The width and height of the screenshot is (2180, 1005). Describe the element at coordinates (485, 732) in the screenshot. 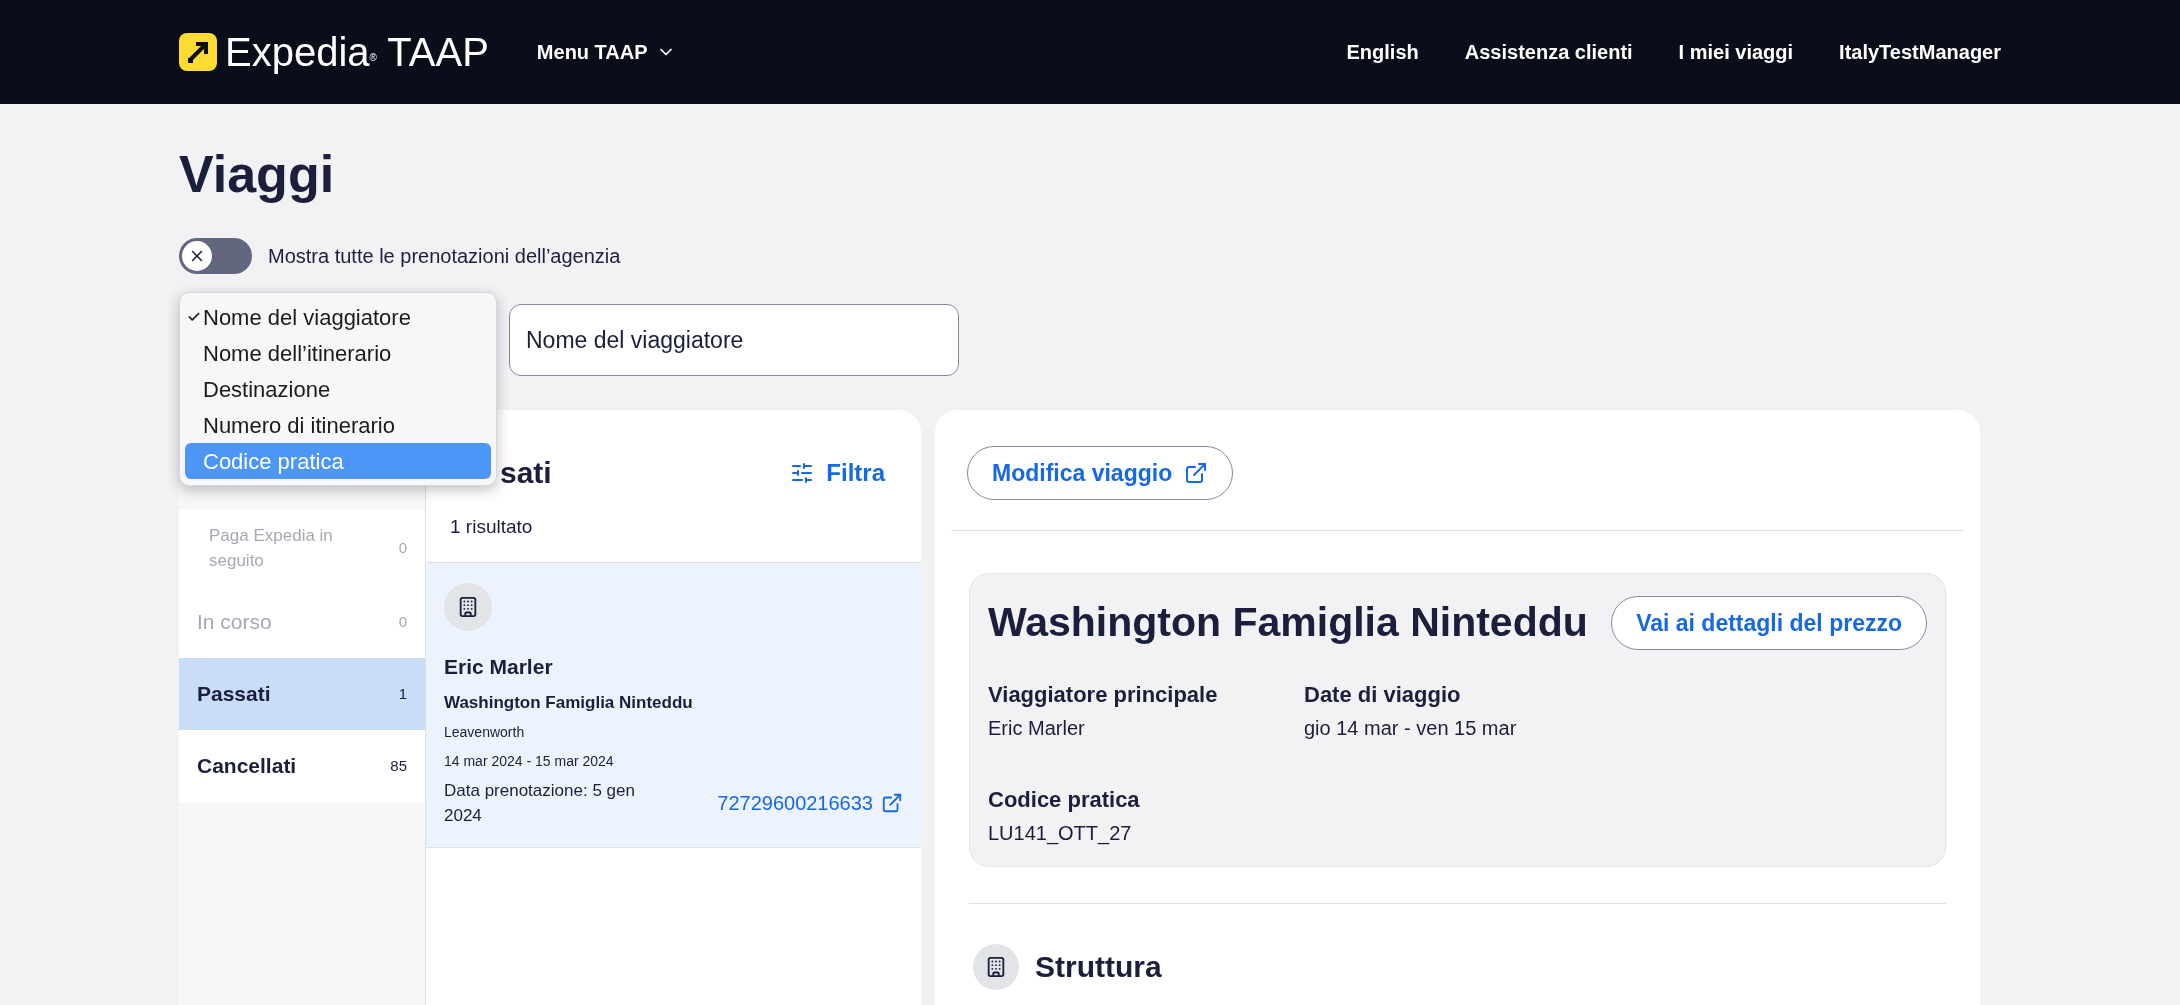

I see `destination-text: Leavenworth` at that location.